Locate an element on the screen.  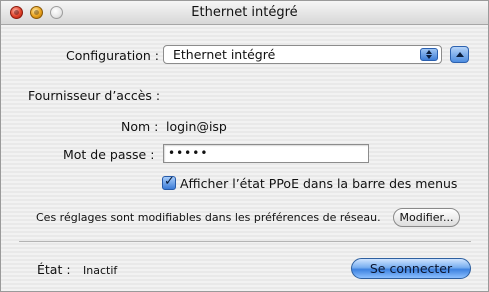
provider-section-label: Fournisseur d’accès : is located at coordinates (94, 95).